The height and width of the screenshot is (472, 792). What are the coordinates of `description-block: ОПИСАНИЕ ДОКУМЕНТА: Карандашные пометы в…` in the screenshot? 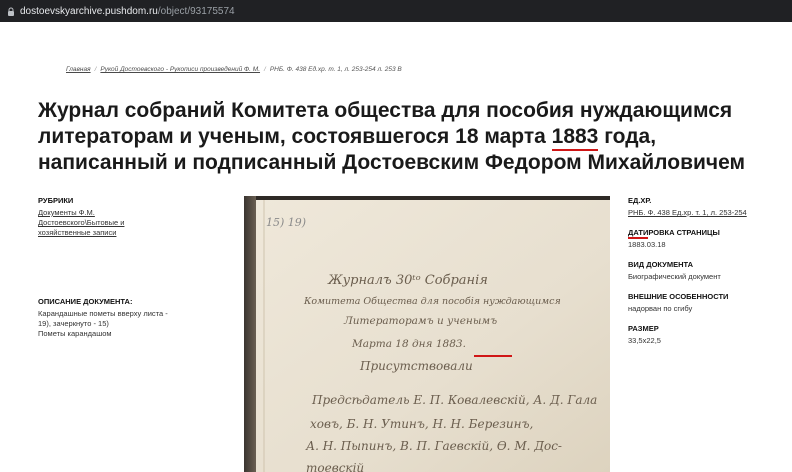 It's located at (133, 318).